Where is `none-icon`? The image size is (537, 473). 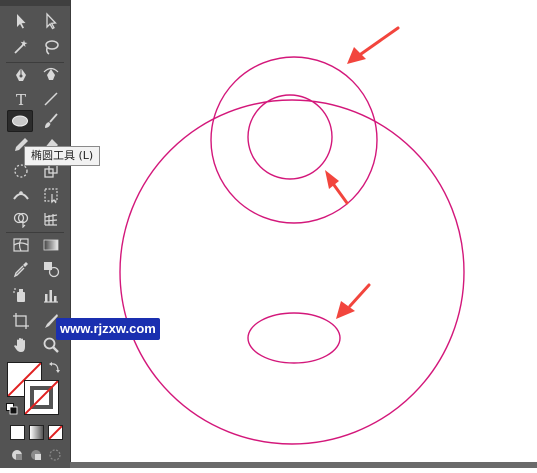 none-icon is located at coordinates (55, 432).